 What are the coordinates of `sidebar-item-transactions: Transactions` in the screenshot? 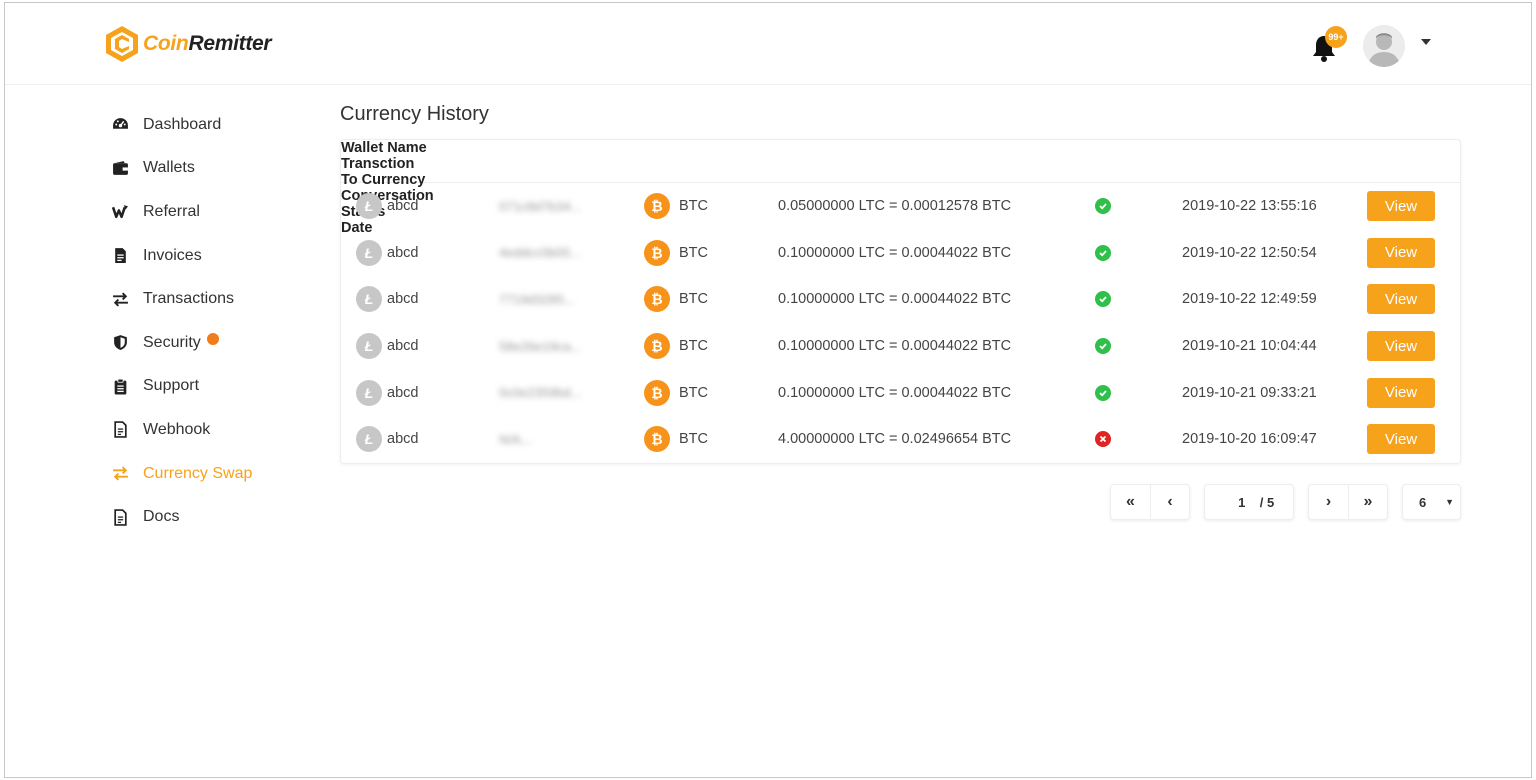 It's located at (205, 299).